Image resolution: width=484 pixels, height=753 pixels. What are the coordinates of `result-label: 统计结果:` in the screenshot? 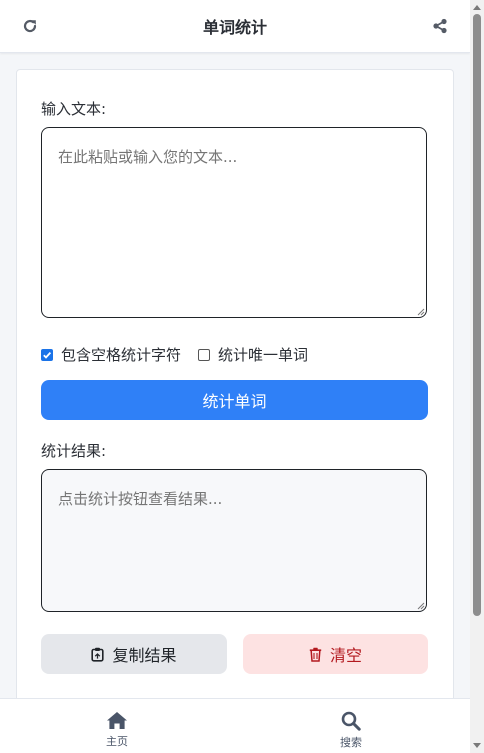 It's located at (74, 451).